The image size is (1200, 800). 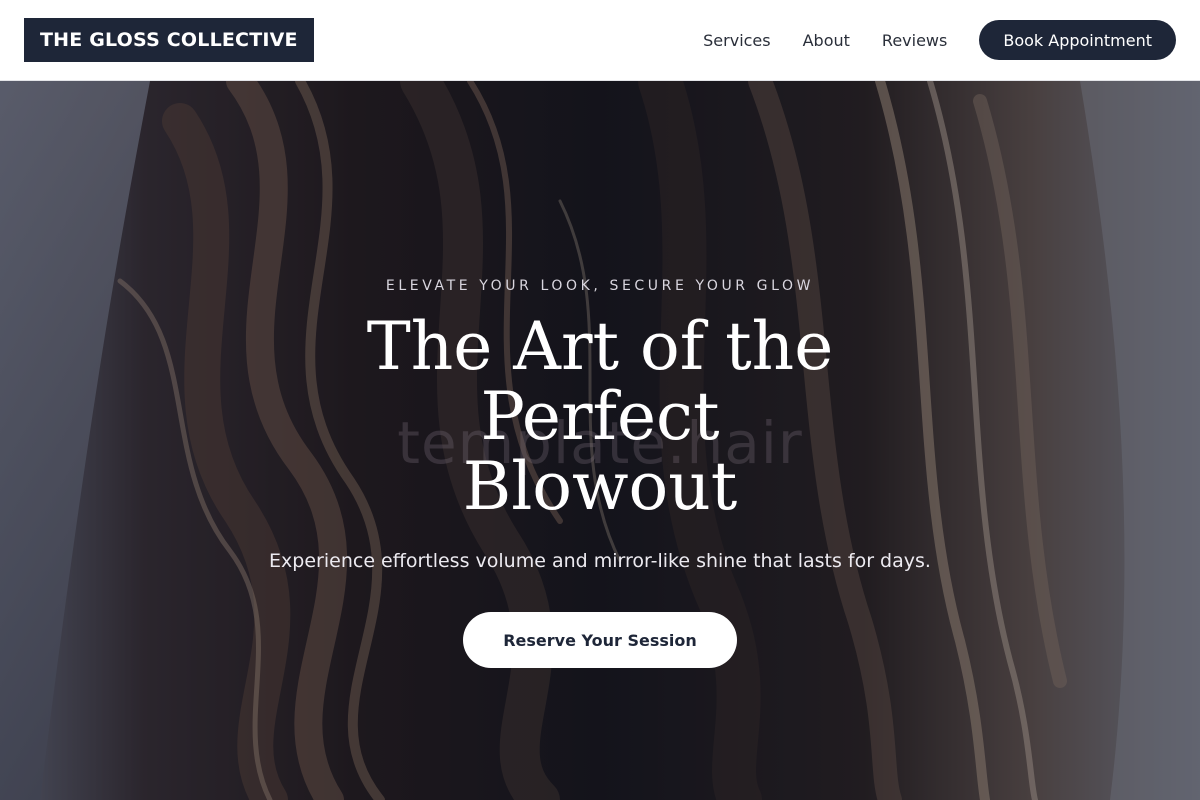 What do you see at coordinates (169, 40) in the screenshot?
I see `brand-logo: THE GLOSS COLLECTIVE` at bounding box center [169, 40].